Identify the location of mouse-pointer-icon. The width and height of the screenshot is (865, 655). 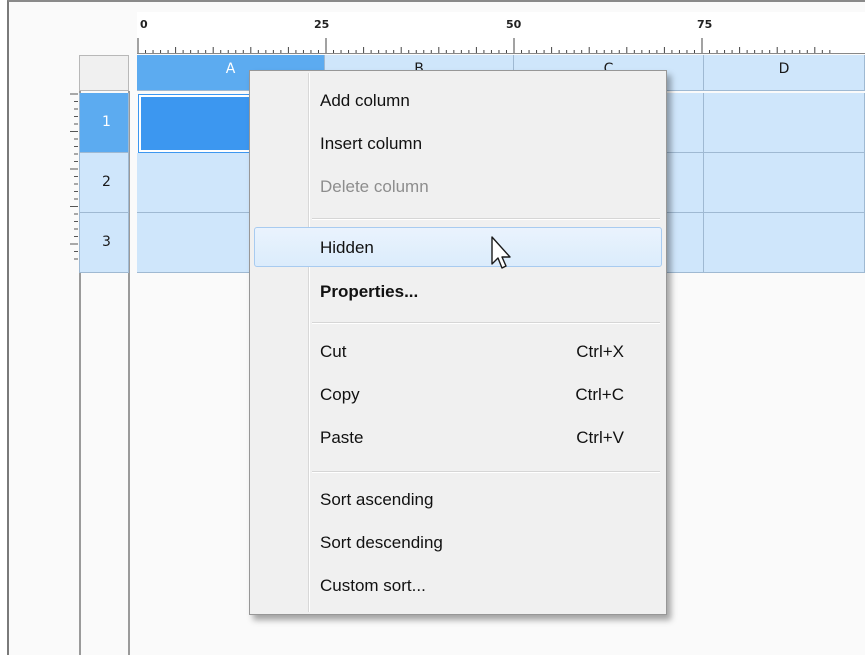
(501, 252).